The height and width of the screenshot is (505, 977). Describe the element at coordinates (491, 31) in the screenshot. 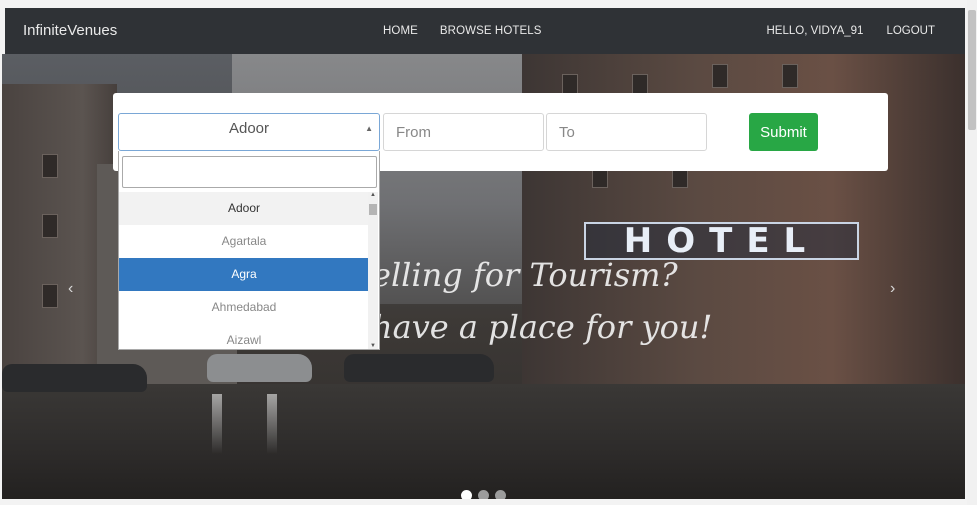

I see `nav-browse-hotels: BROWSE HOTELS` at that location.